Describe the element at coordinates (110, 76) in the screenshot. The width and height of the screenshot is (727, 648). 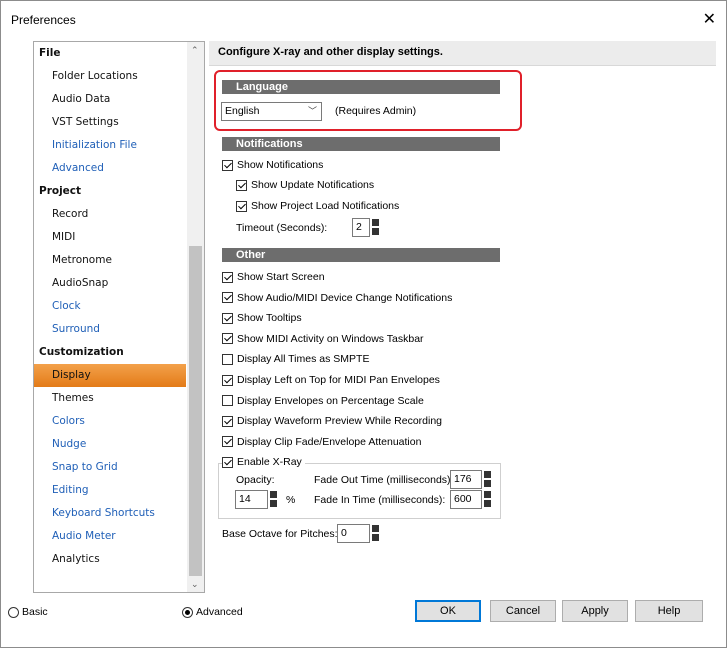
I see `sidebar-item-folder-locations: Folder Locations` at that location.